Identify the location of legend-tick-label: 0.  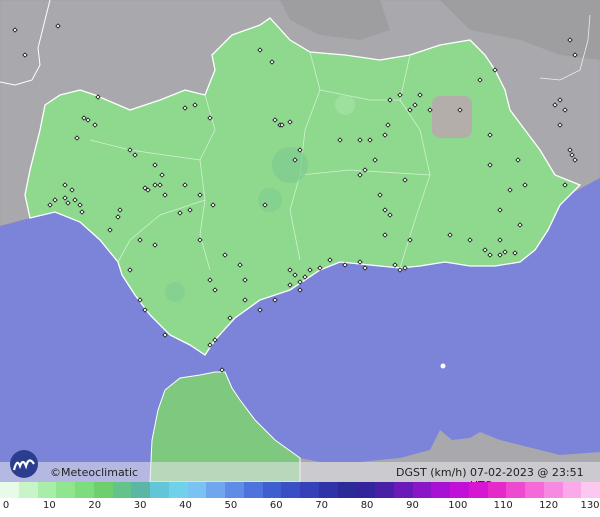
(6, 505).